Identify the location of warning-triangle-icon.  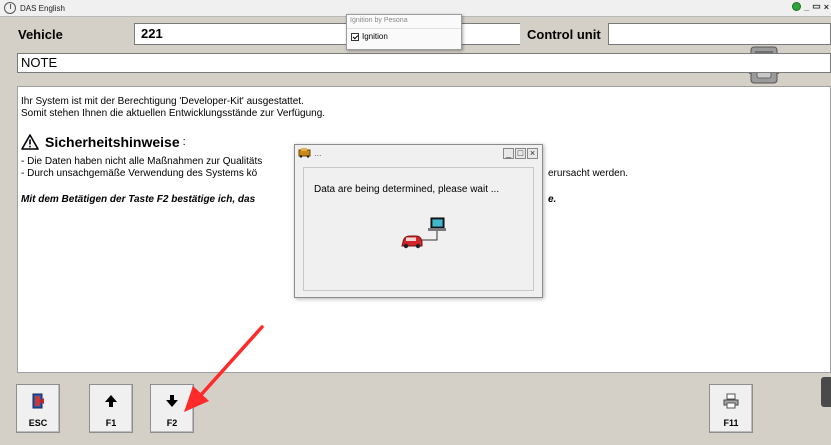
(30, 142).